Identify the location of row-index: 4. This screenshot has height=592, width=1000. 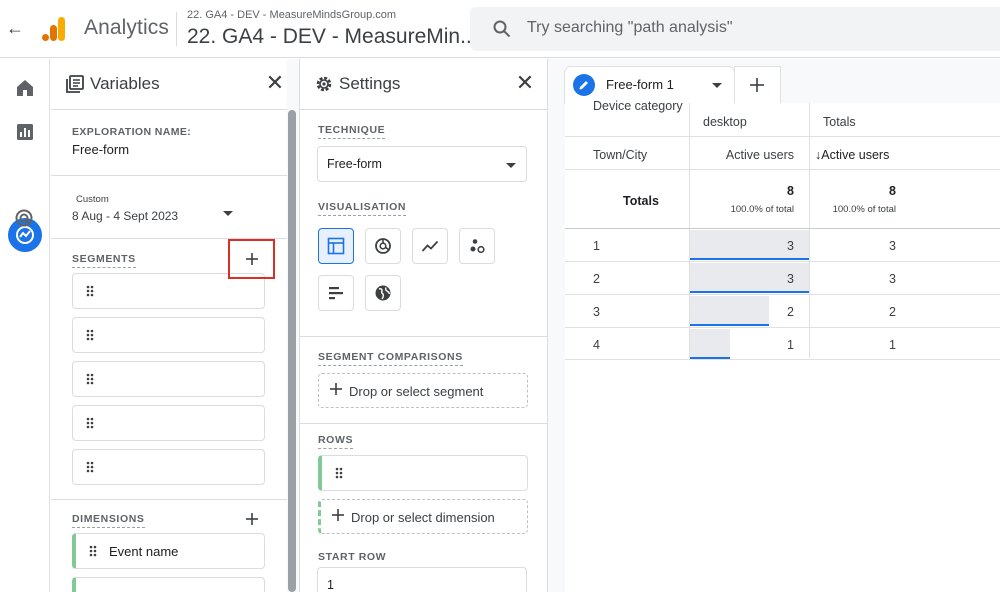
(596, 345).